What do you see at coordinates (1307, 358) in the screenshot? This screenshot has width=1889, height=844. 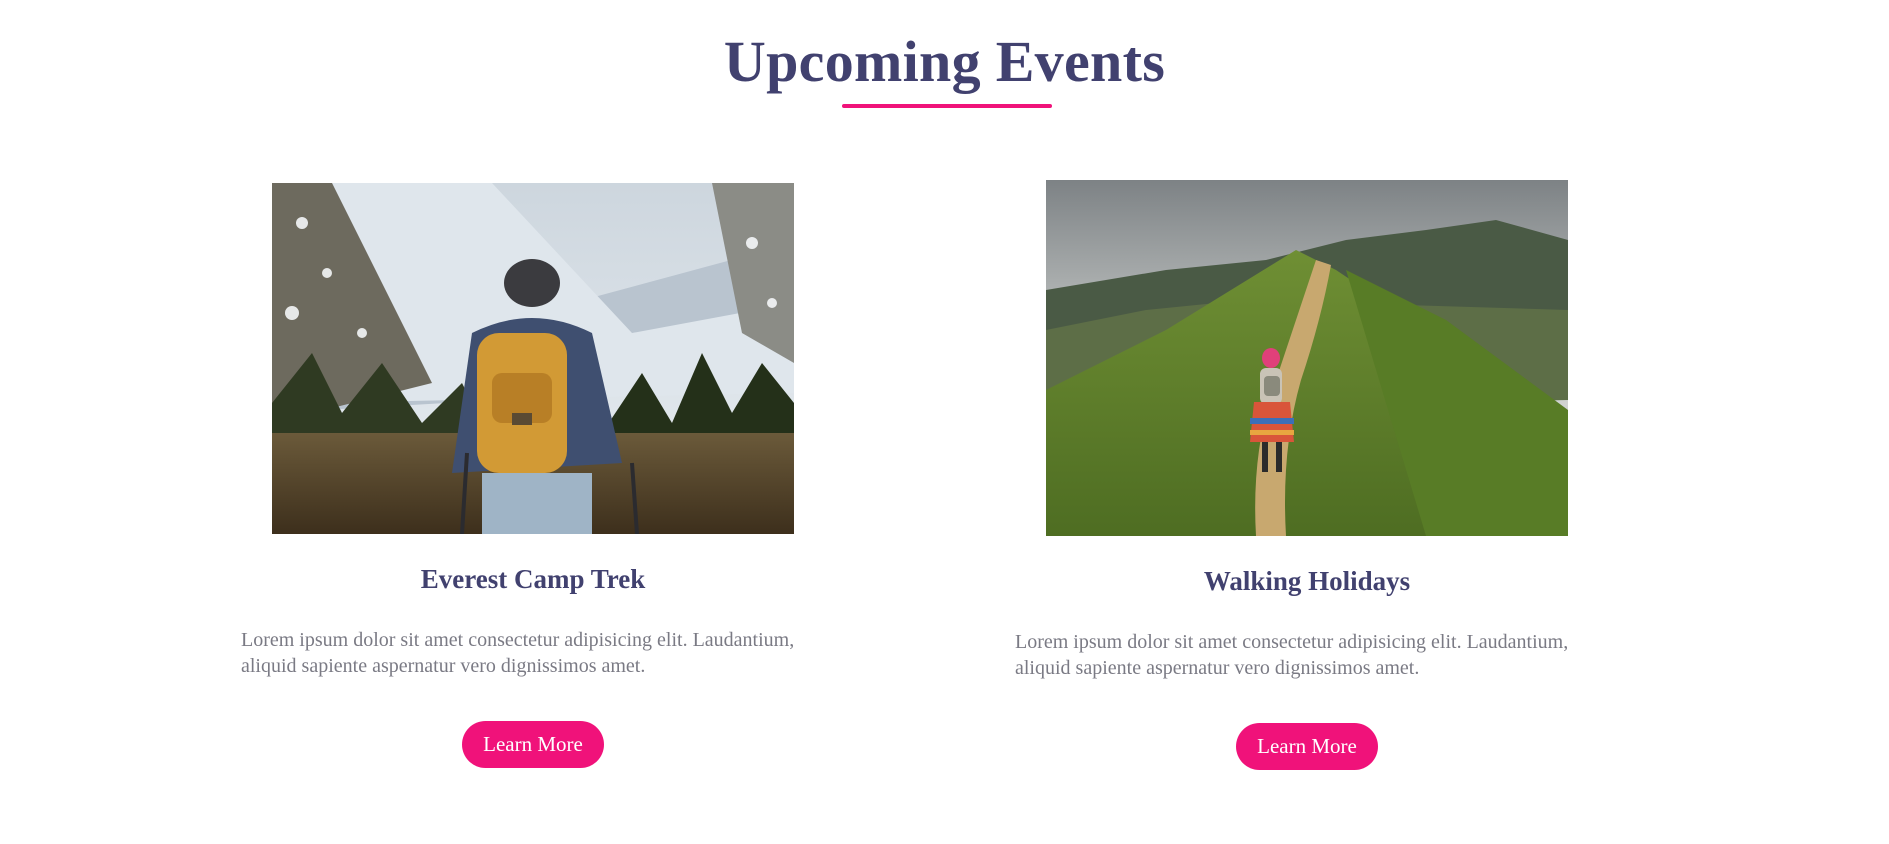 I see `event-image-ridge-walker` at bounding box center [1307, 358].